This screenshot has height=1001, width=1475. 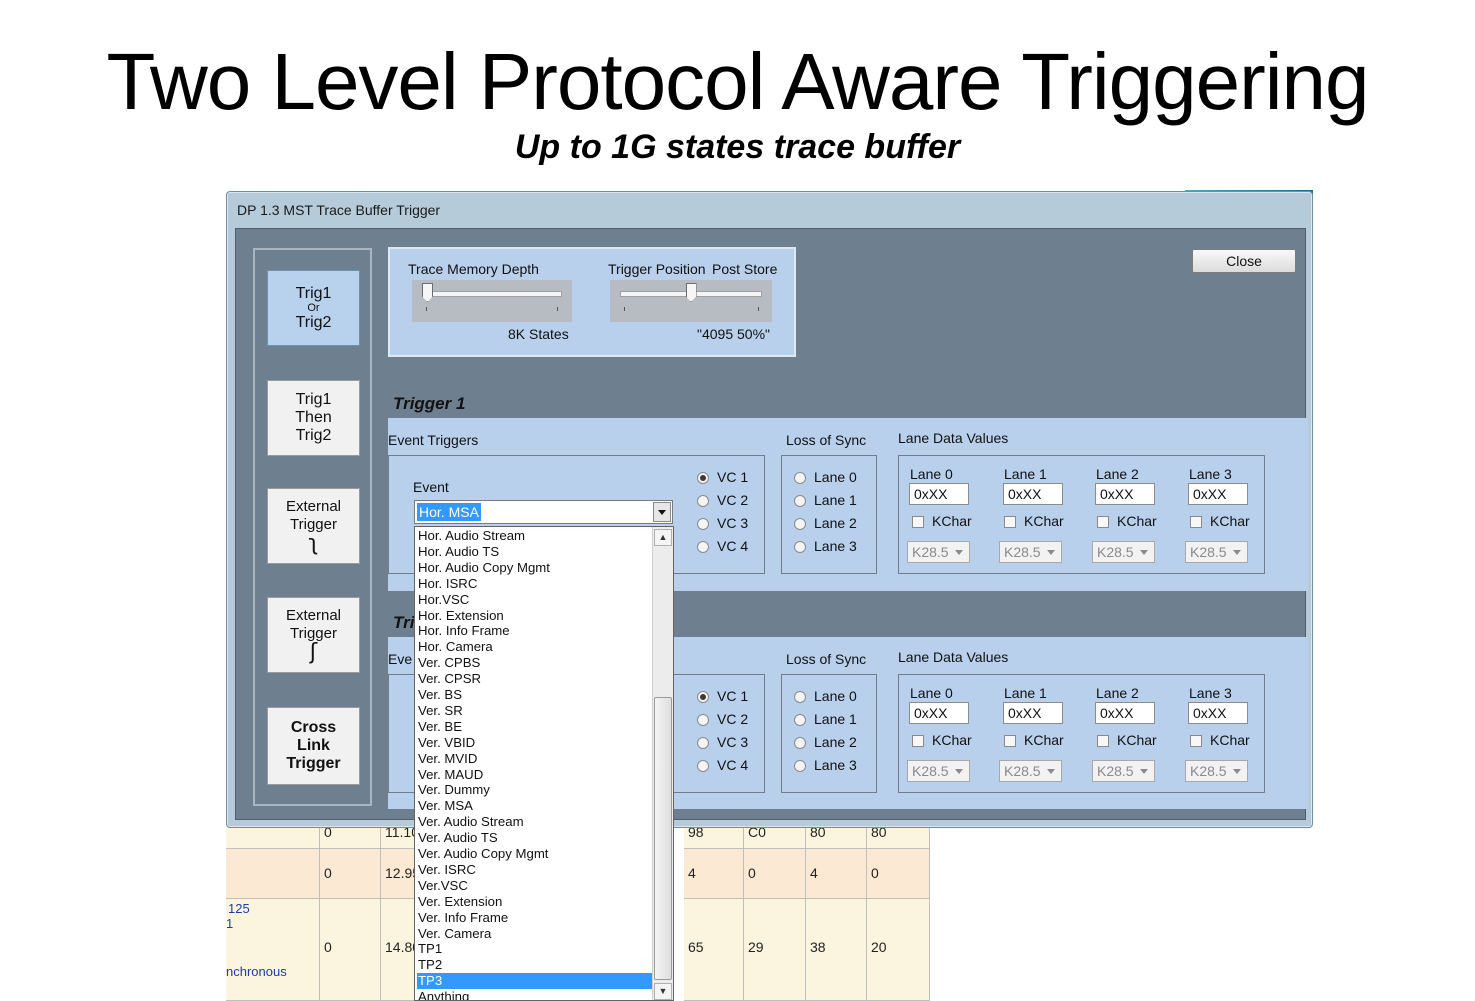 I want to click on external-trigger-falling-button: External Trigger ʅ, so click(x=313, y=526).